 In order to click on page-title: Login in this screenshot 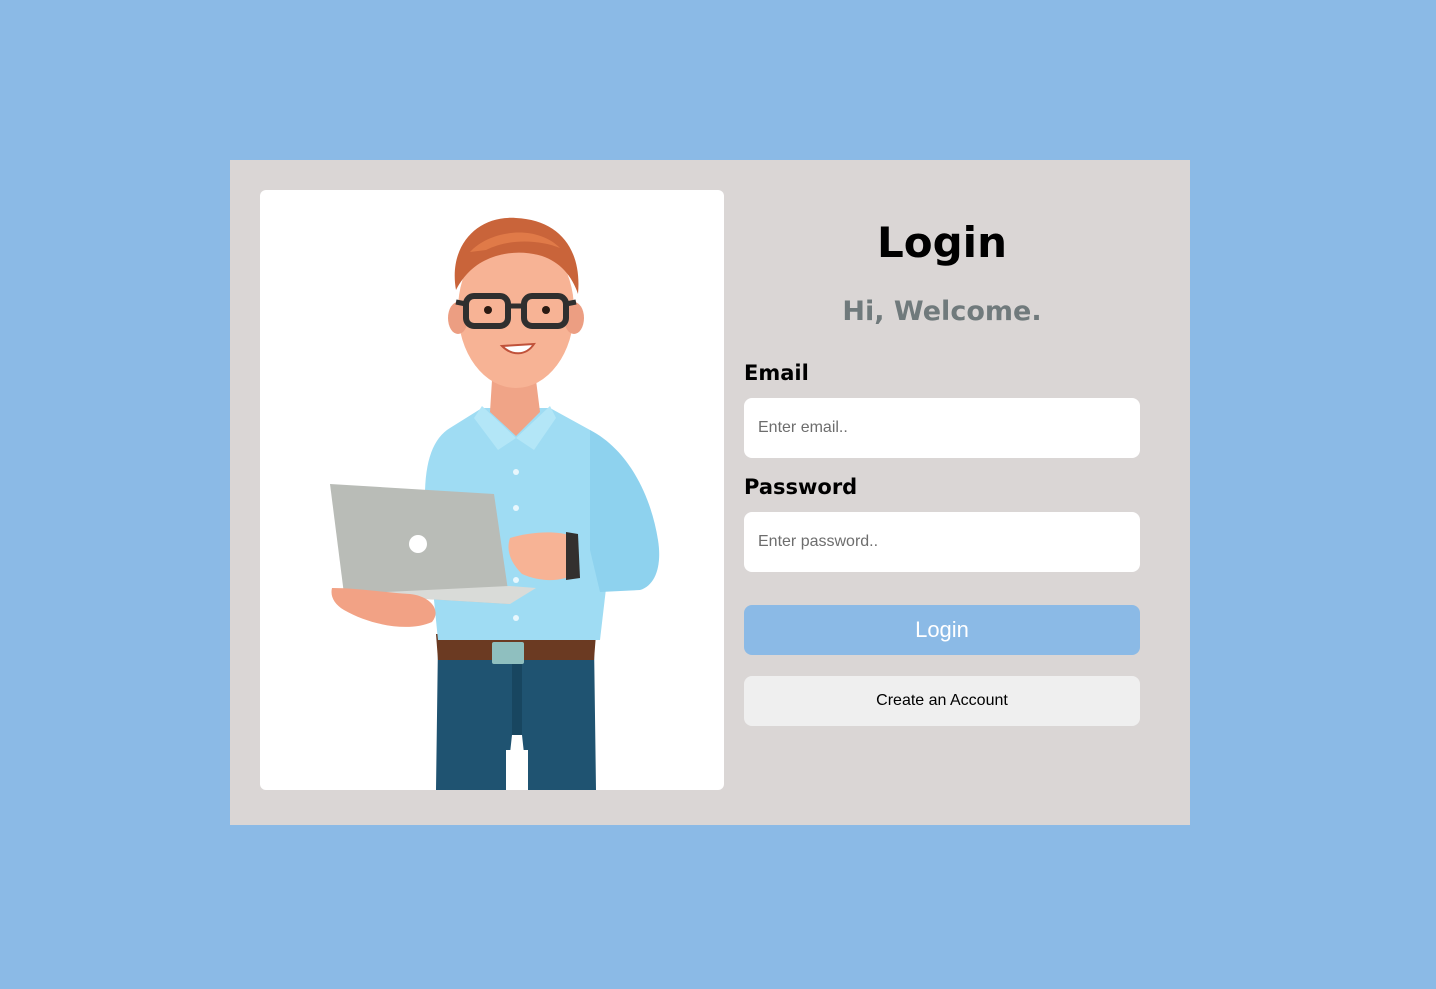, I will do `click(942, 242)`.